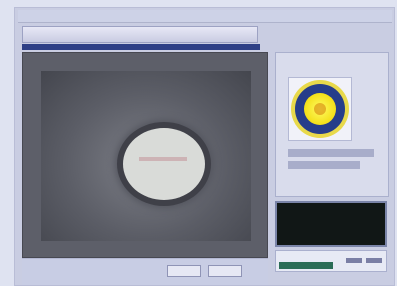 The height and width of the screenshot is (286, 397). Describe the element at coordinates (141, 47) in the screenshot. I see `title-underline` at that location.